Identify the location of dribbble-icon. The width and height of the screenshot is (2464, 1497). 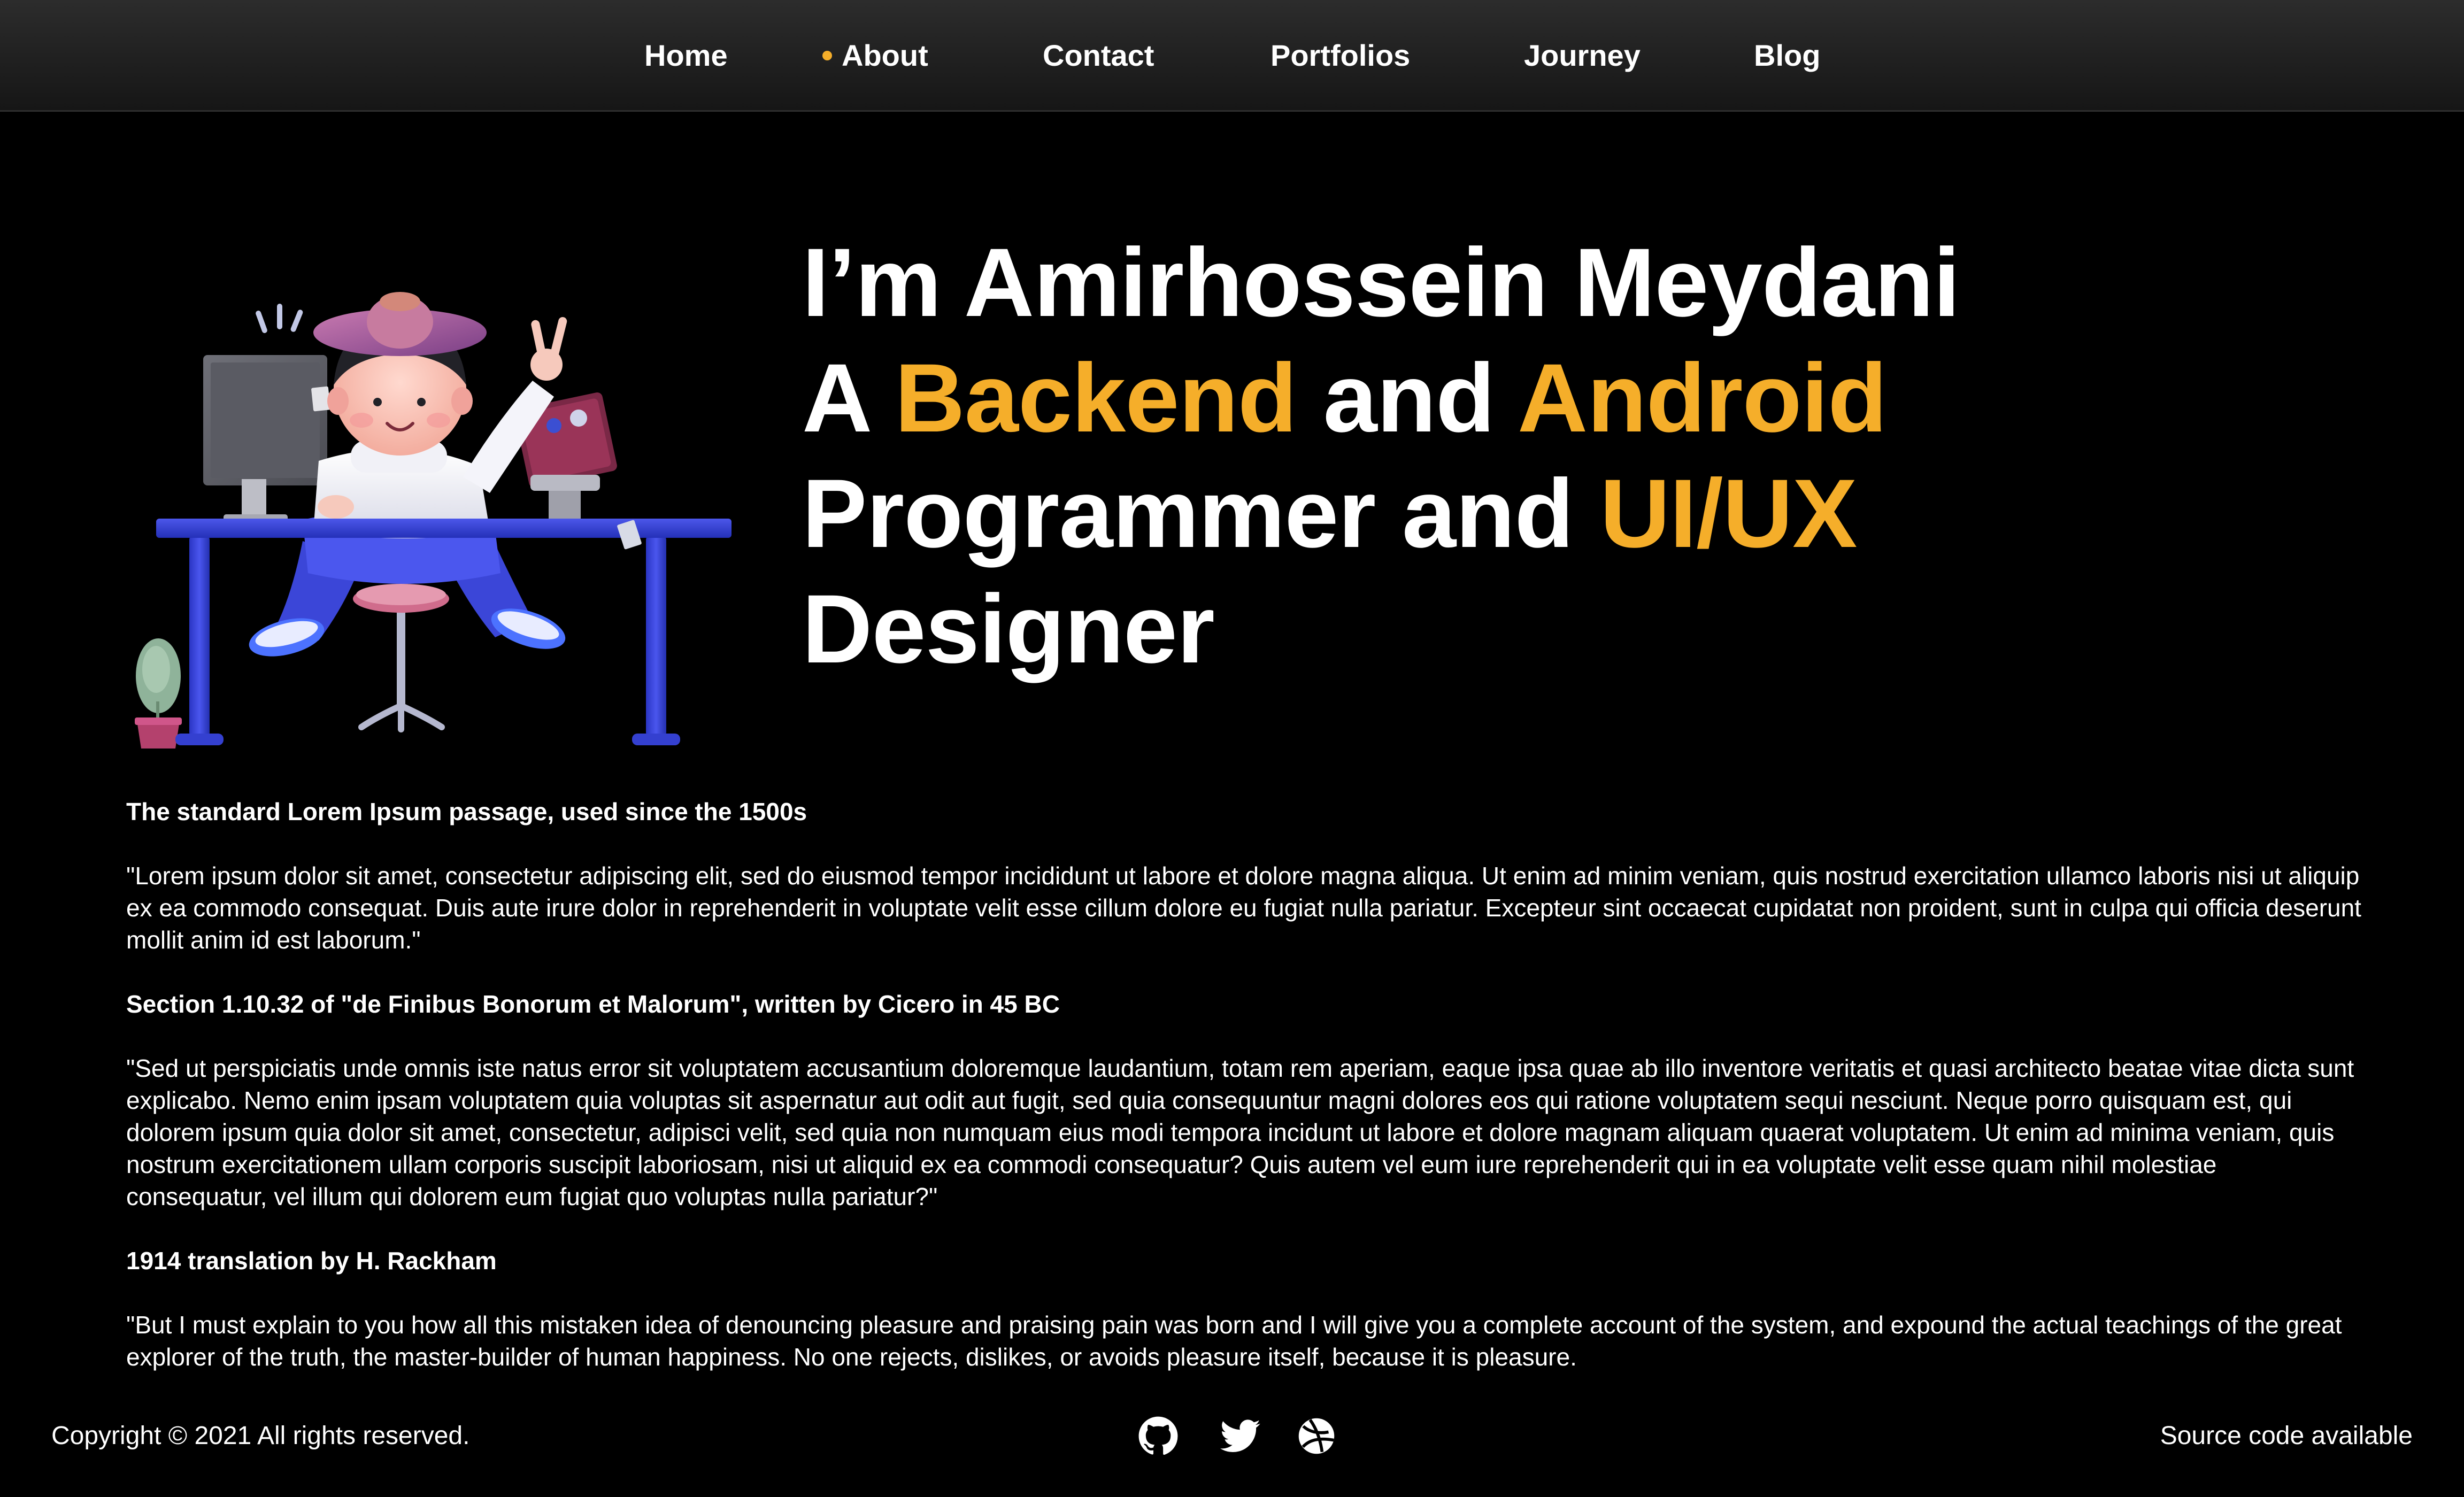
(1316, 1436).